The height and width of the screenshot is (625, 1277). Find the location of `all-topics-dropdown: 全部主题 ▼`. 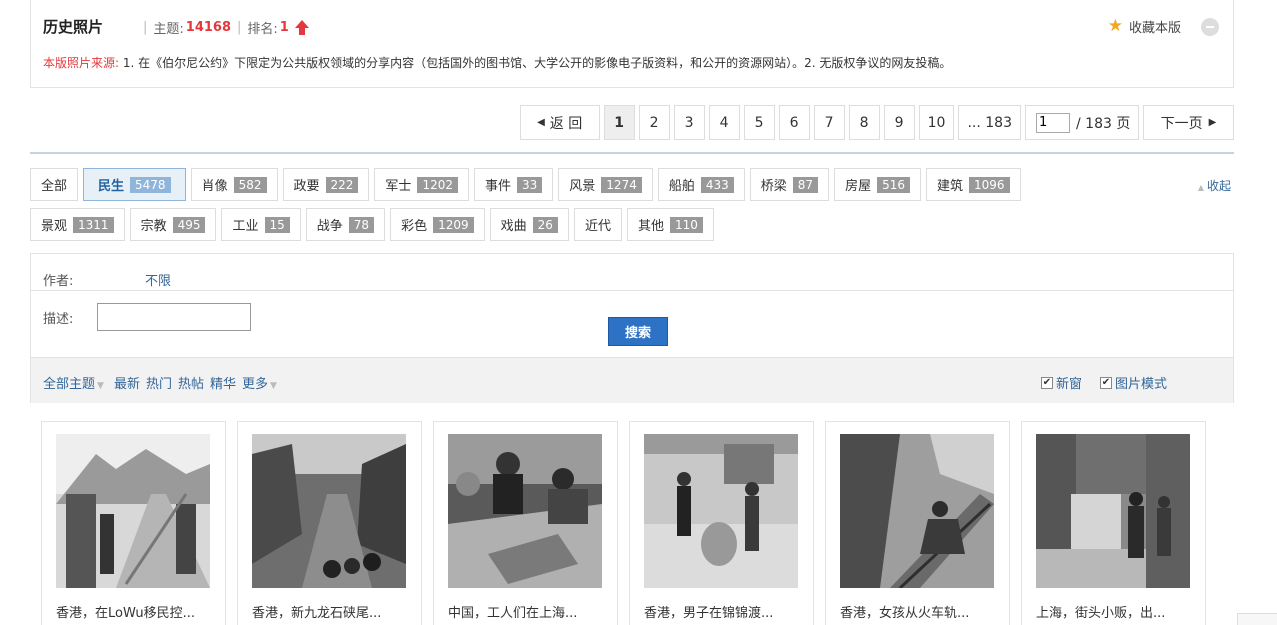

all-topics-dropdown: 全部主题 ▼ is located at coordinates (73, 382).